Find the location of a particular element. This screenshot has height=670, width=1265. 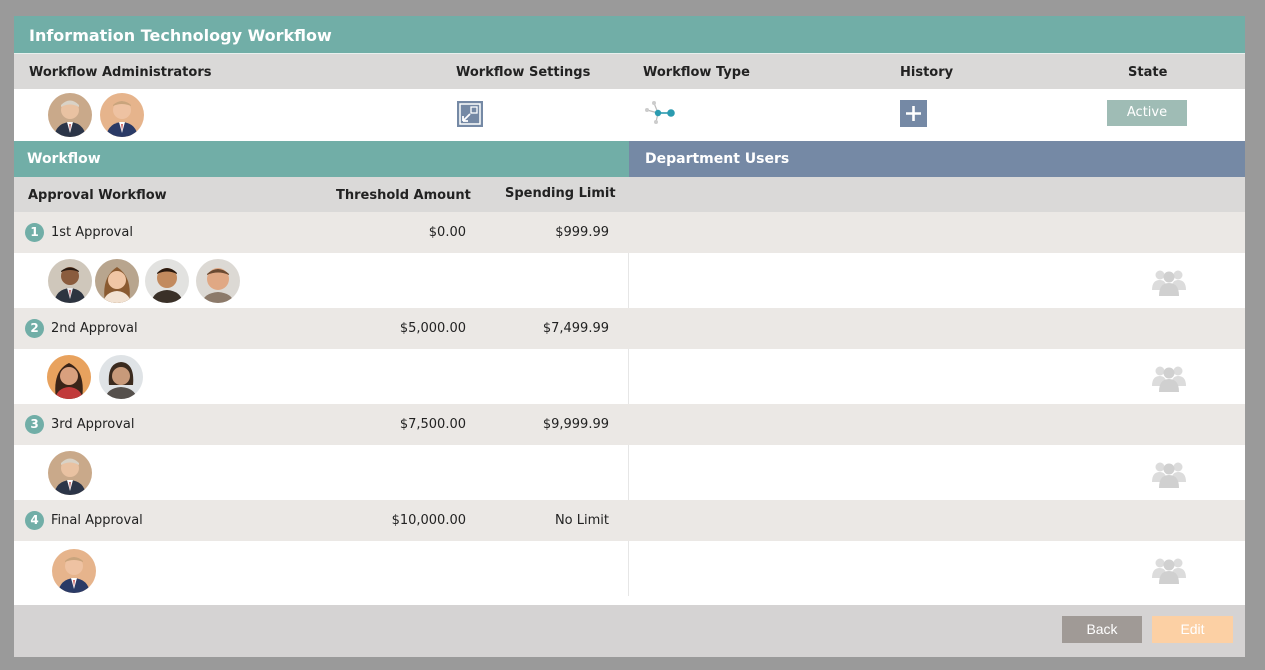

page-title: Information Technology Workflow is located at coordinates (629, 35).